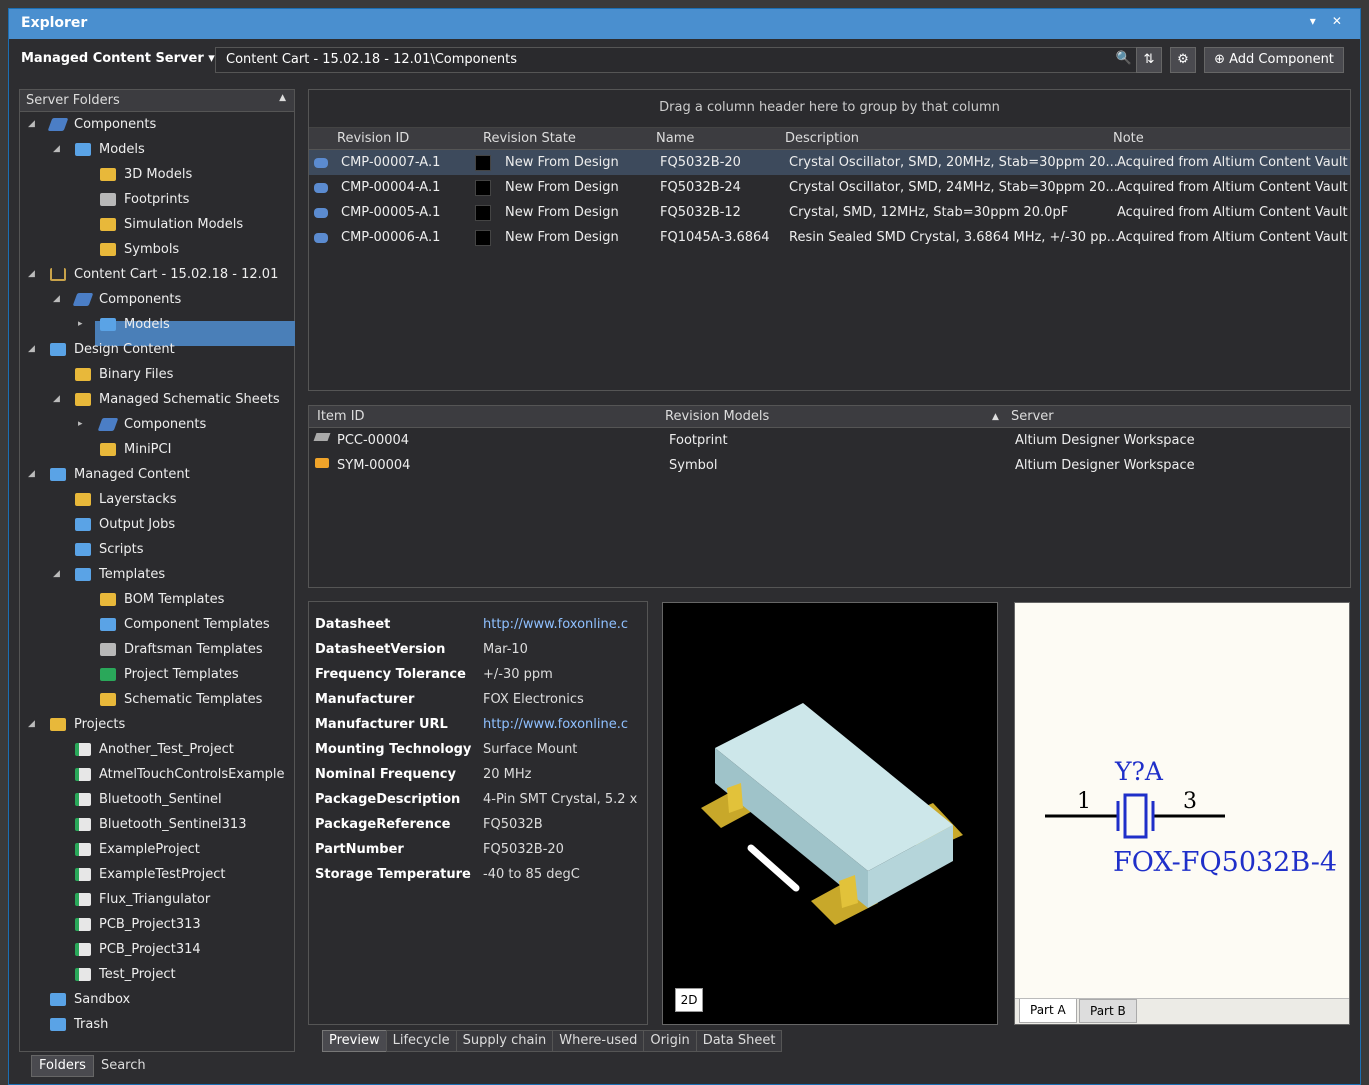  I want to click on panel-controls: ▾ ✕, so click(1329, 21).